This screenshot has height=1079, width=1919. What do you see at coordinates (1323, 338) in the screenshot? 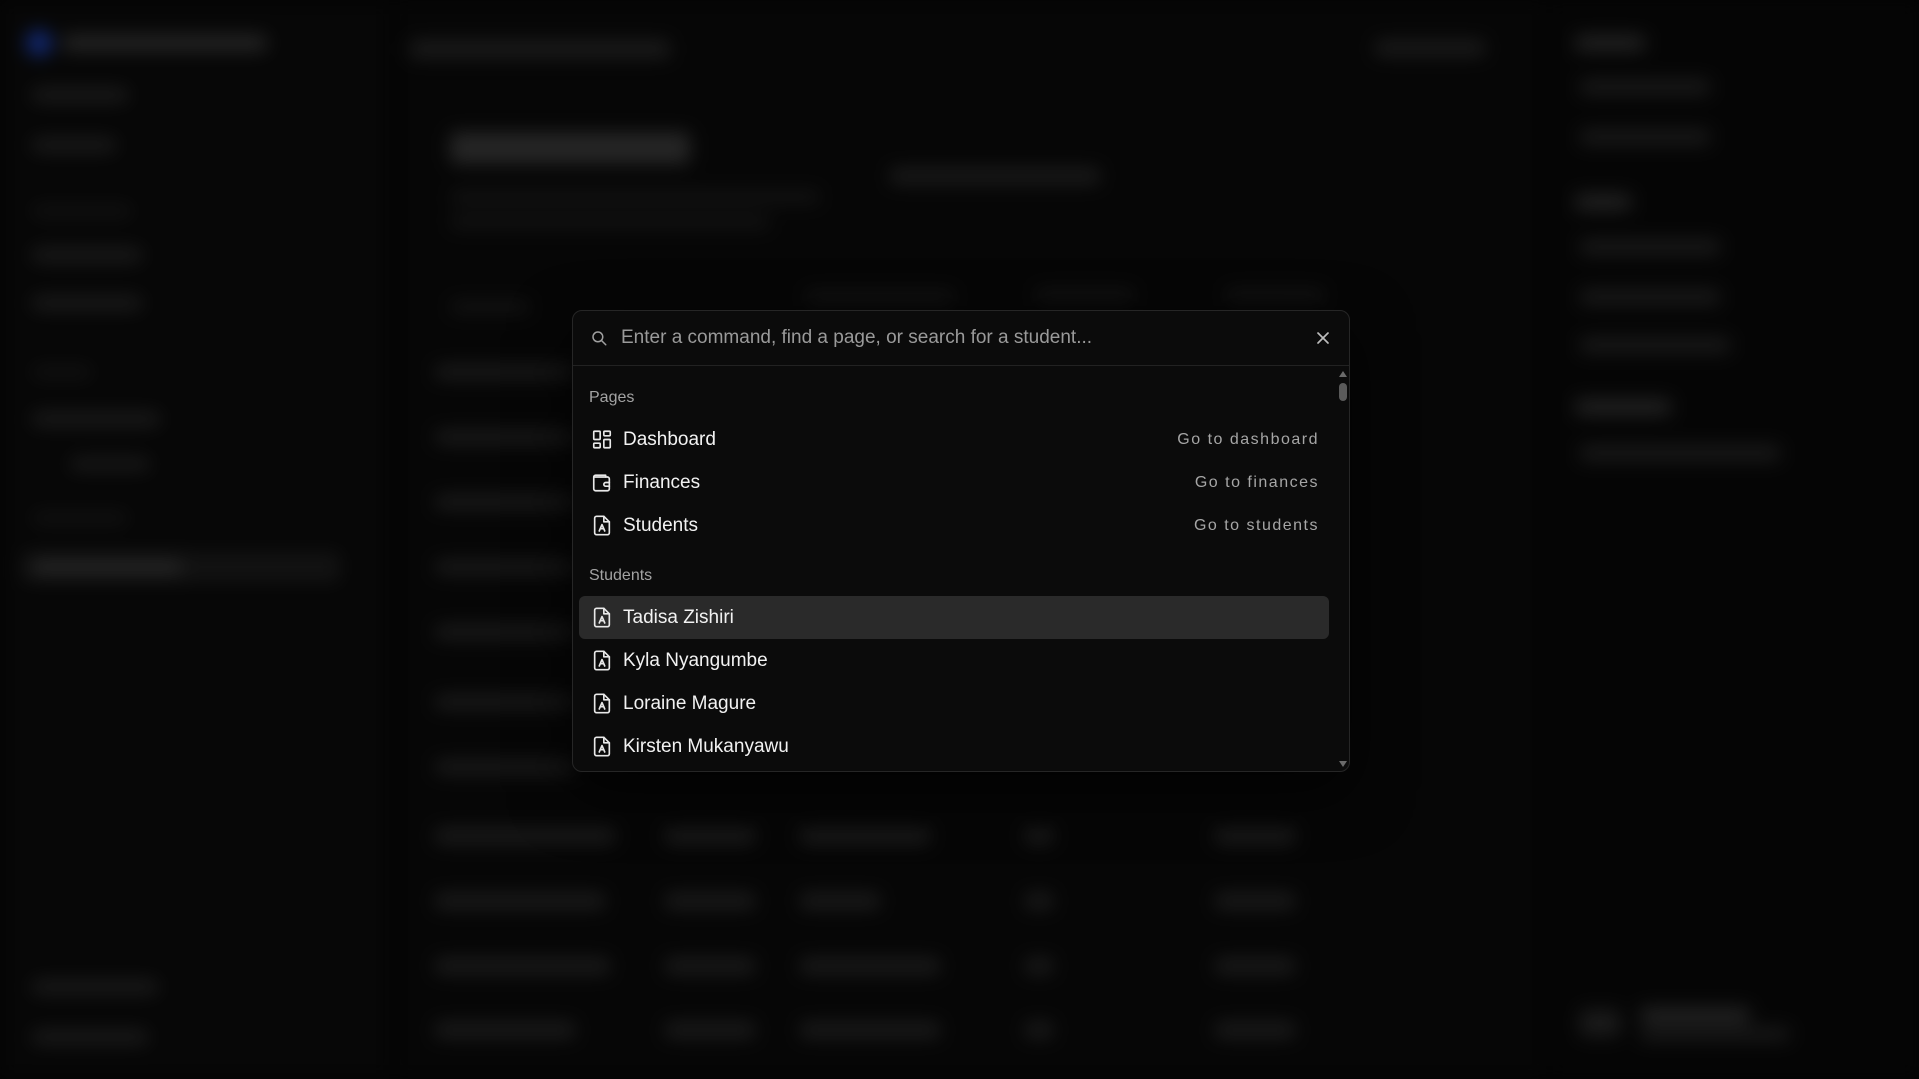
I see `close-icon` at bounding box center [1323, 338].